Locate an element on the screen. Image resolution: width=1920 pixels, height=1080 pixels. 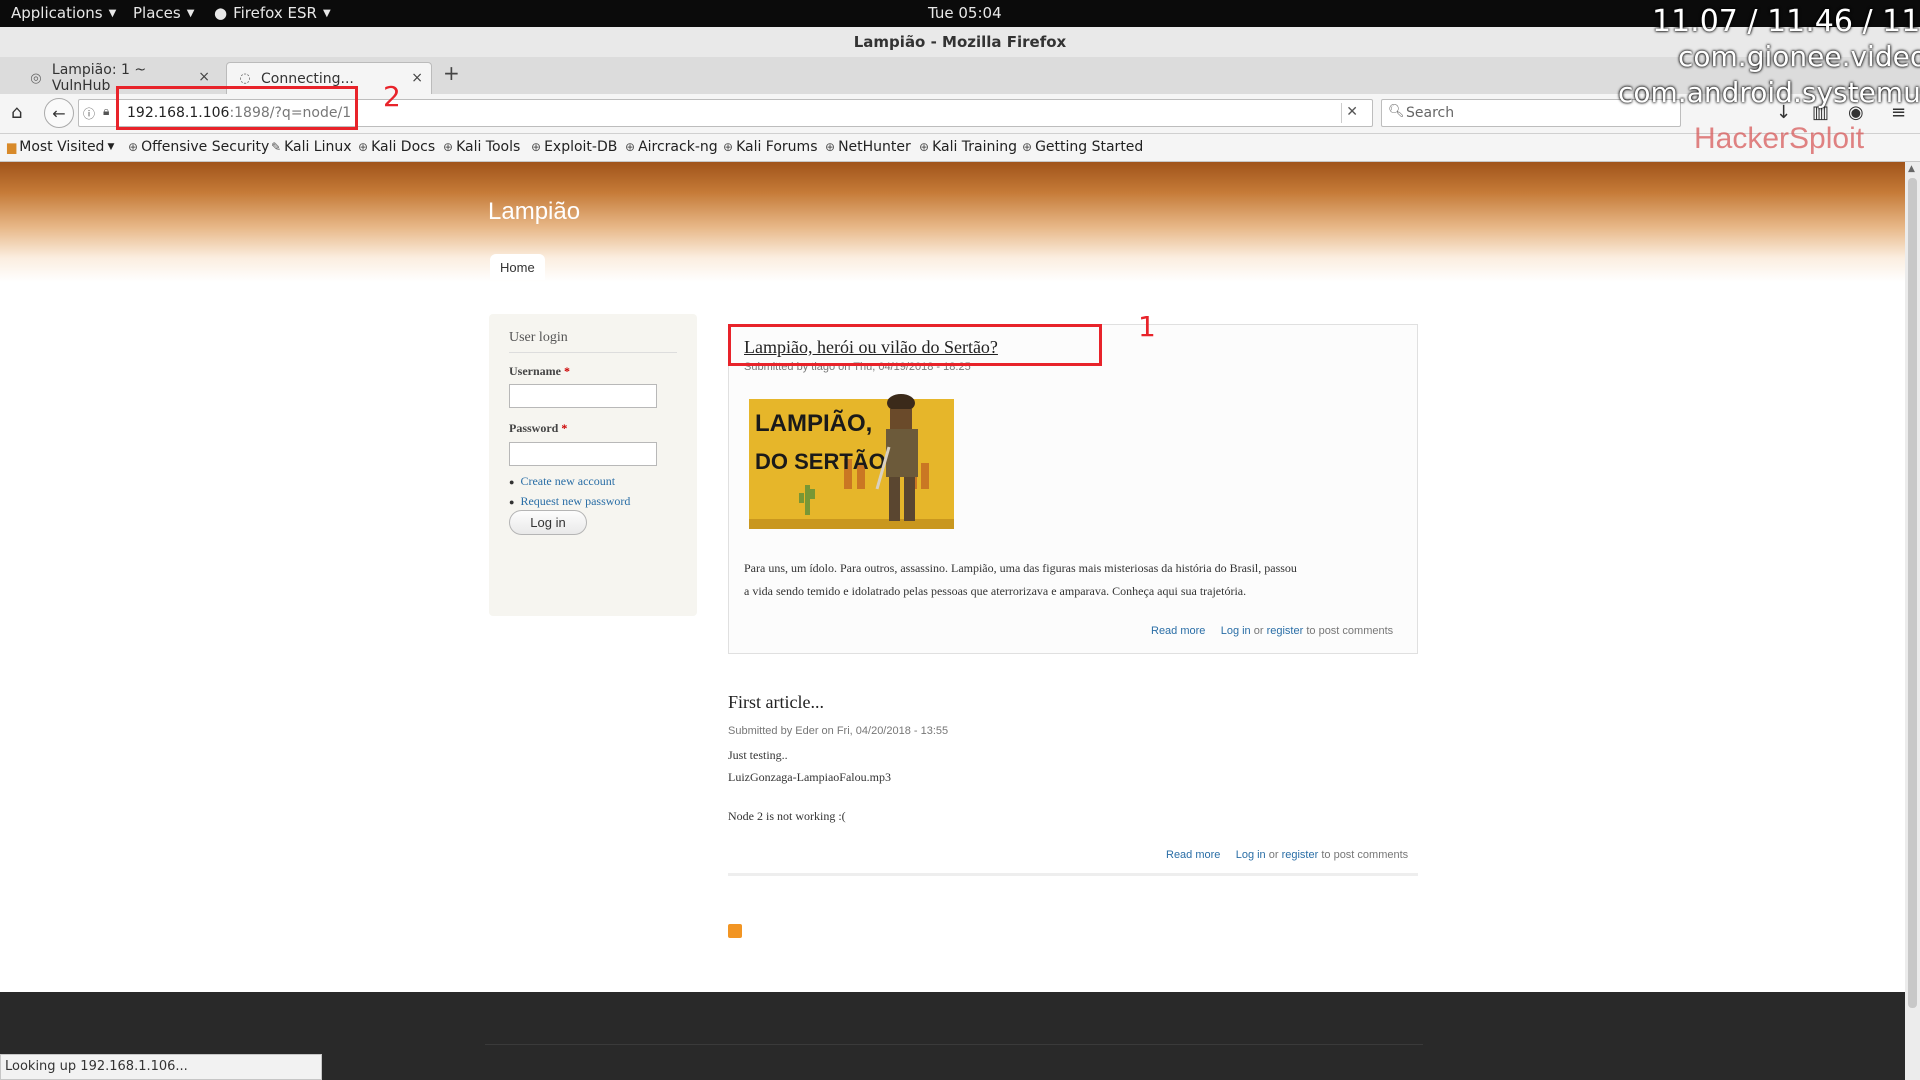
bookmark-kali-linux: ✎ Kali Linux is located at coordinates (311, 147).